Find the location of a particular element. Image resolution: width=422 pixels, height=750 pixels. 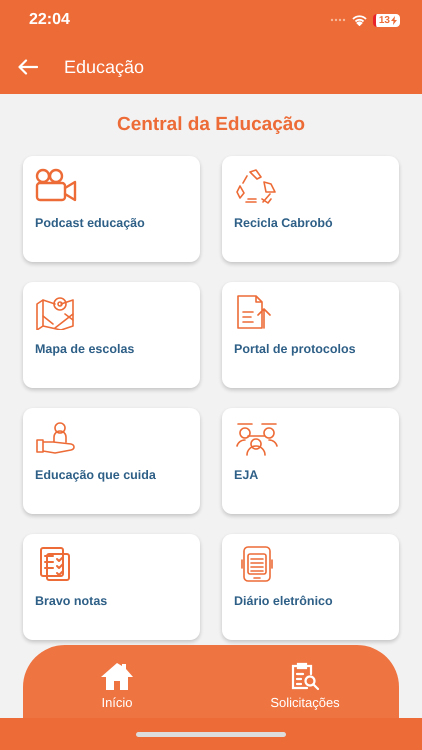

service-tile: Bravo notas is located at coordinates (111, 587).